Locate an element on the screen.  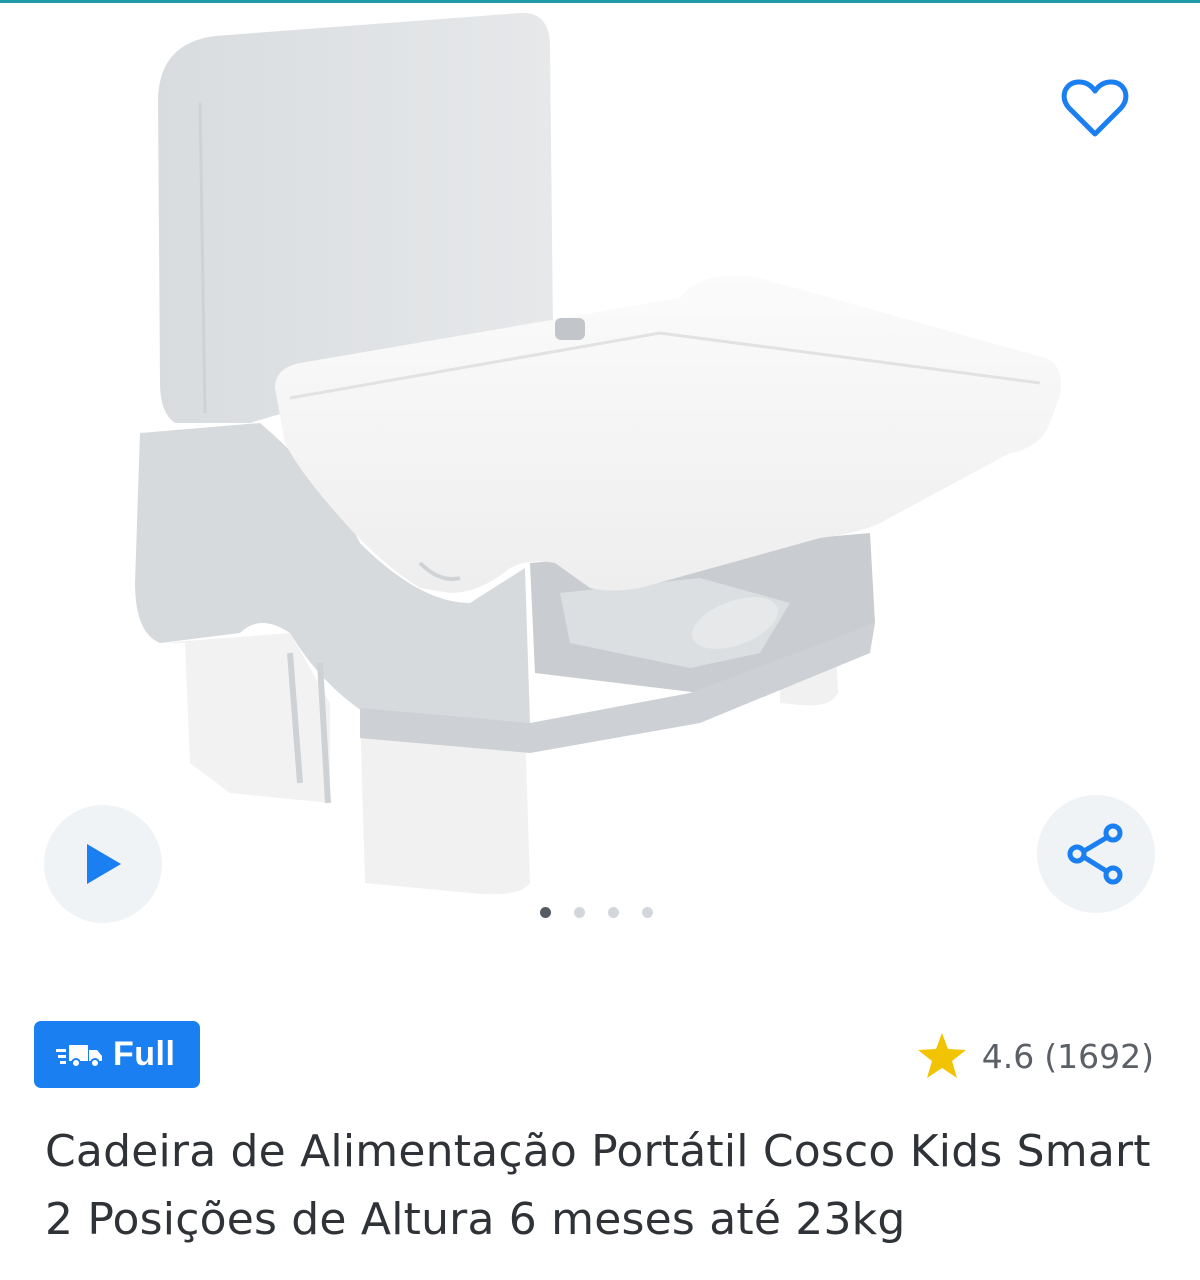
rating-summary: 4.6 (1692) is located at coordinates (1035, 1056).